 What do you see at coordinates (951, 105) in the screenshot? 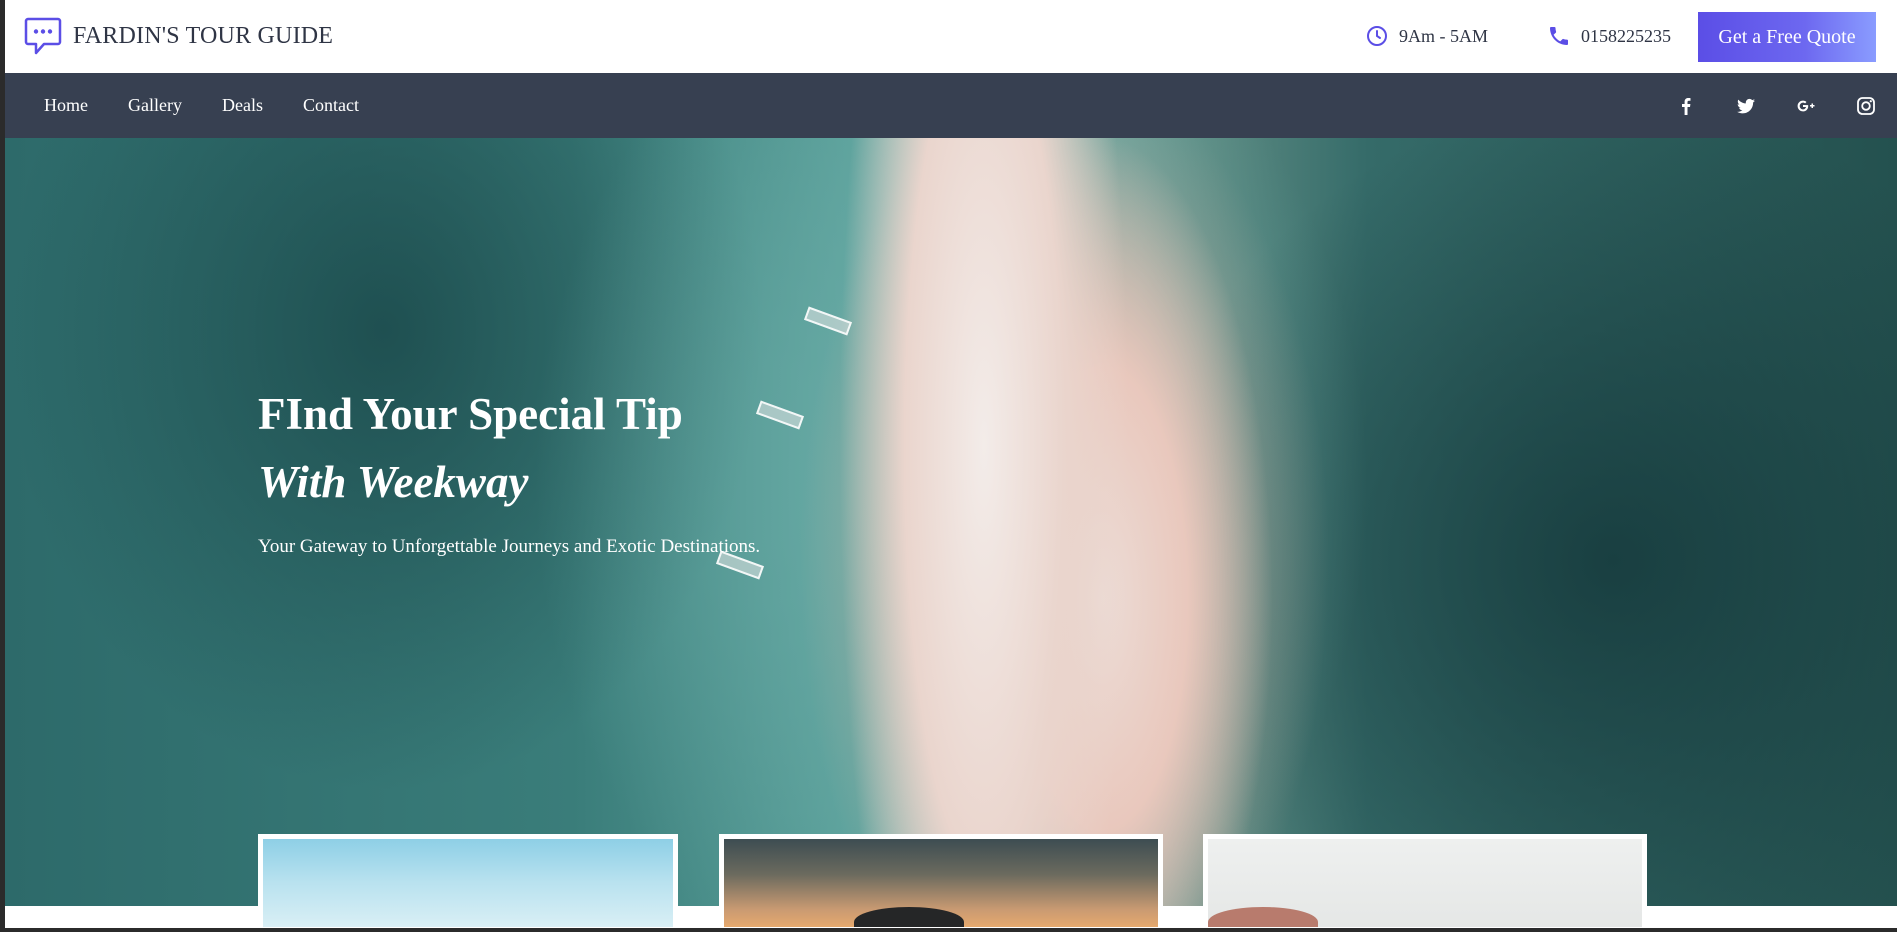
I see `main-nav: Home Gallery Deals Contact` at bounding box center [951, 105].